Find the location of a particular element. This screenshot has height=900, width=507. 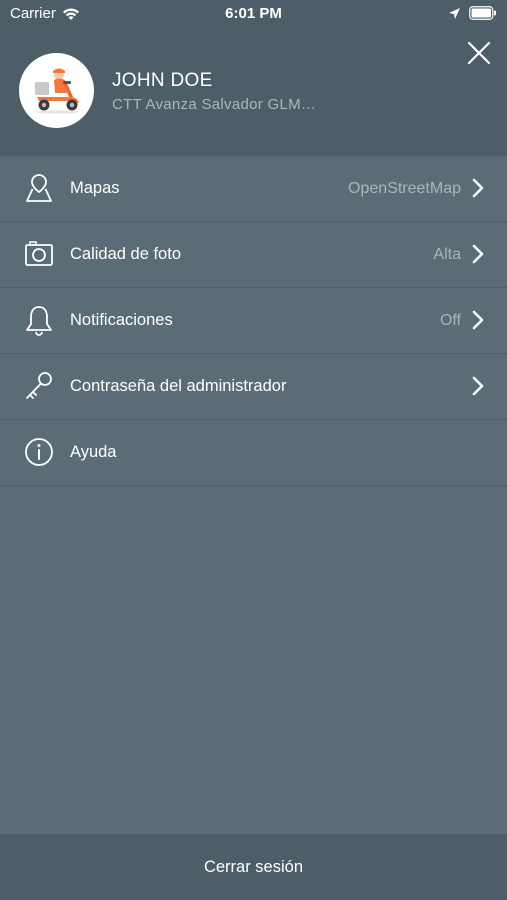

delivery-scooter-illustration is located at coordinates (57, 91).